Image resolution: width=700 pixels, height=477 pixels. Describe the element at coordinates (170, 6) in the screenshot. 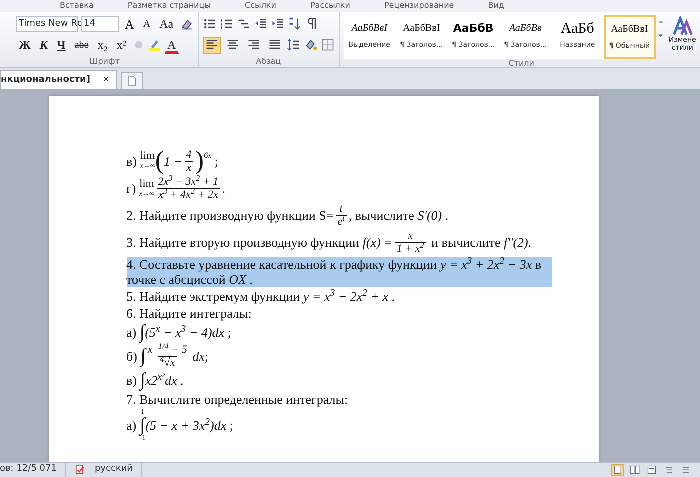

I see `ribbon-tab: Разметка страницы` at that location.